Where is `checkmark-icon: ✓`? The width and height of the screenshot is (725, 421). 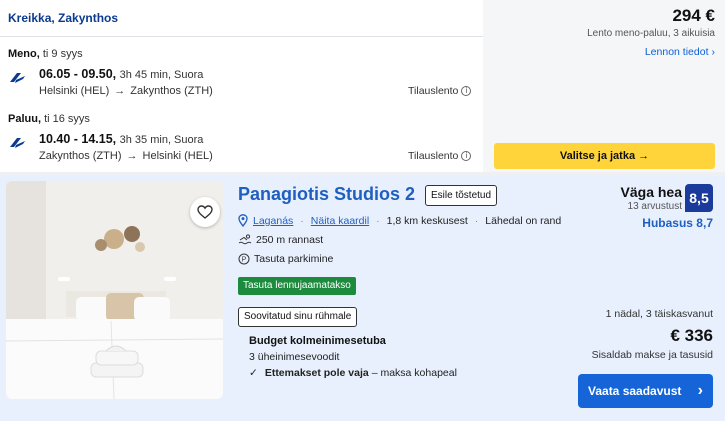 checkmark-icon: ✓ is located at coordinates (253, 373).